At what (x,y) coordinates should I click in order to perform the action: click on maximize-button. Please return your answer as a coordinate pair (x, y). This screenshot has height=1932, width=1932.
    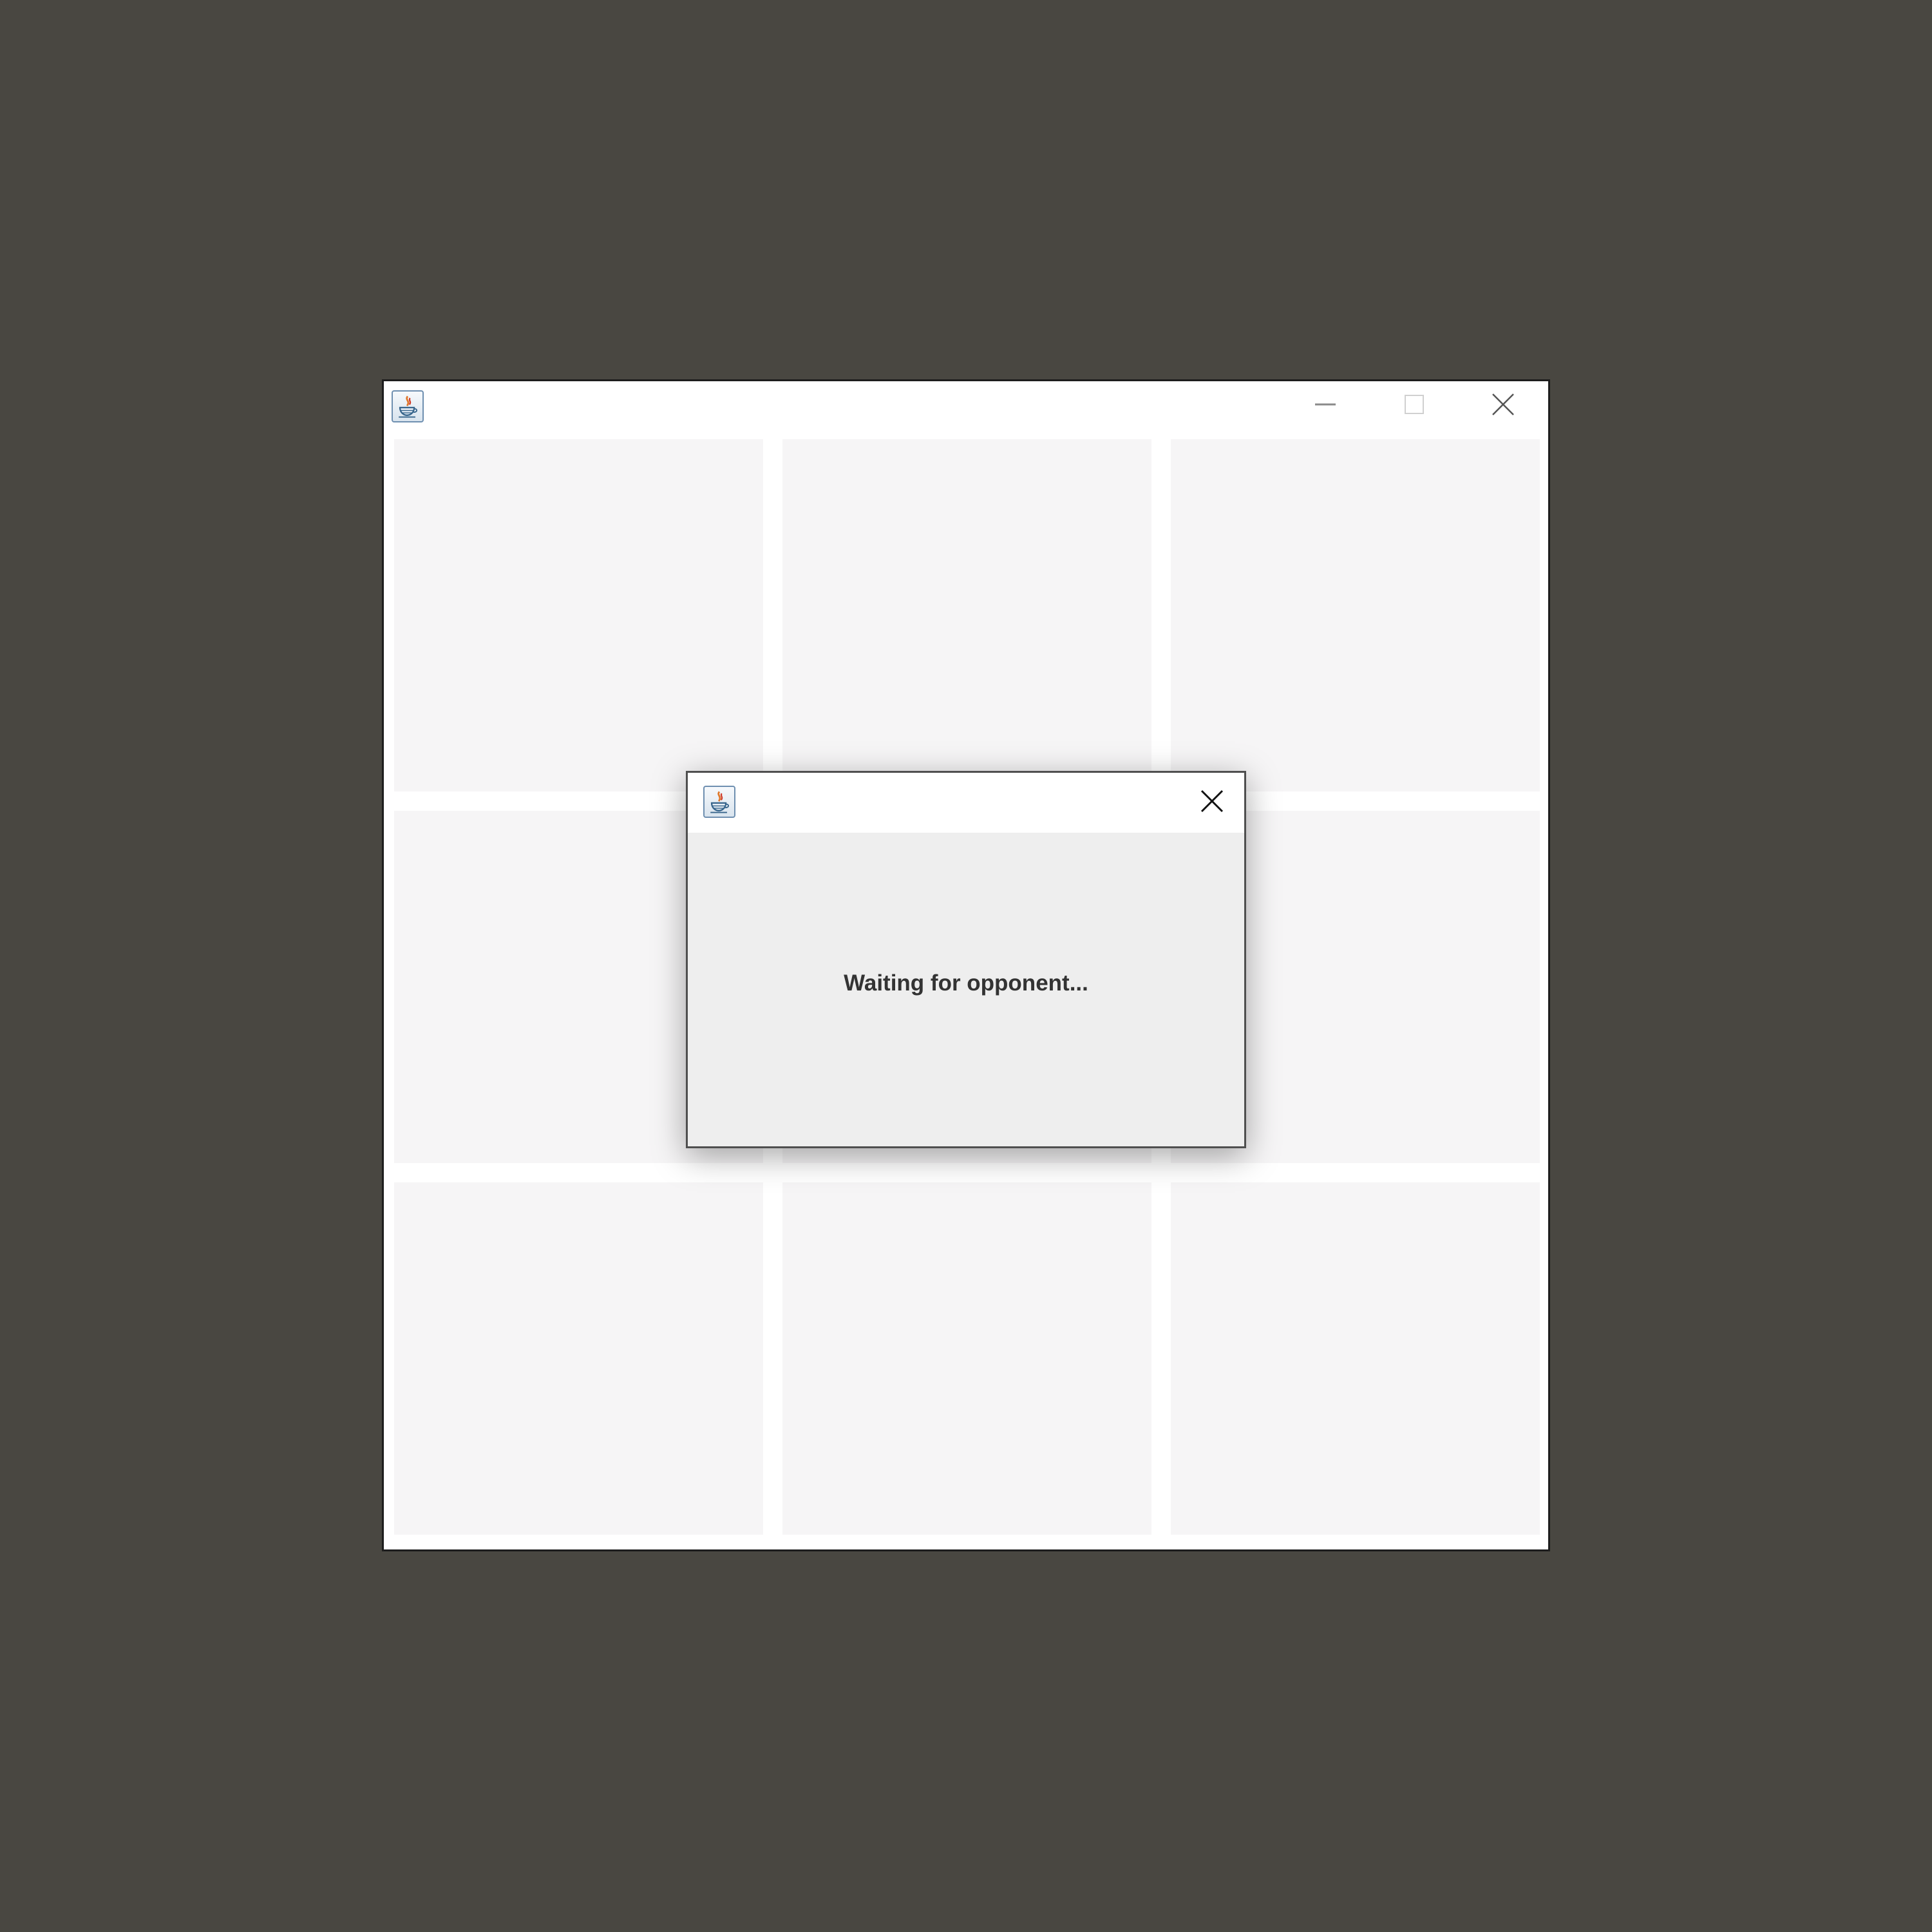
    Looking at the image, I should click on (1415, 404).